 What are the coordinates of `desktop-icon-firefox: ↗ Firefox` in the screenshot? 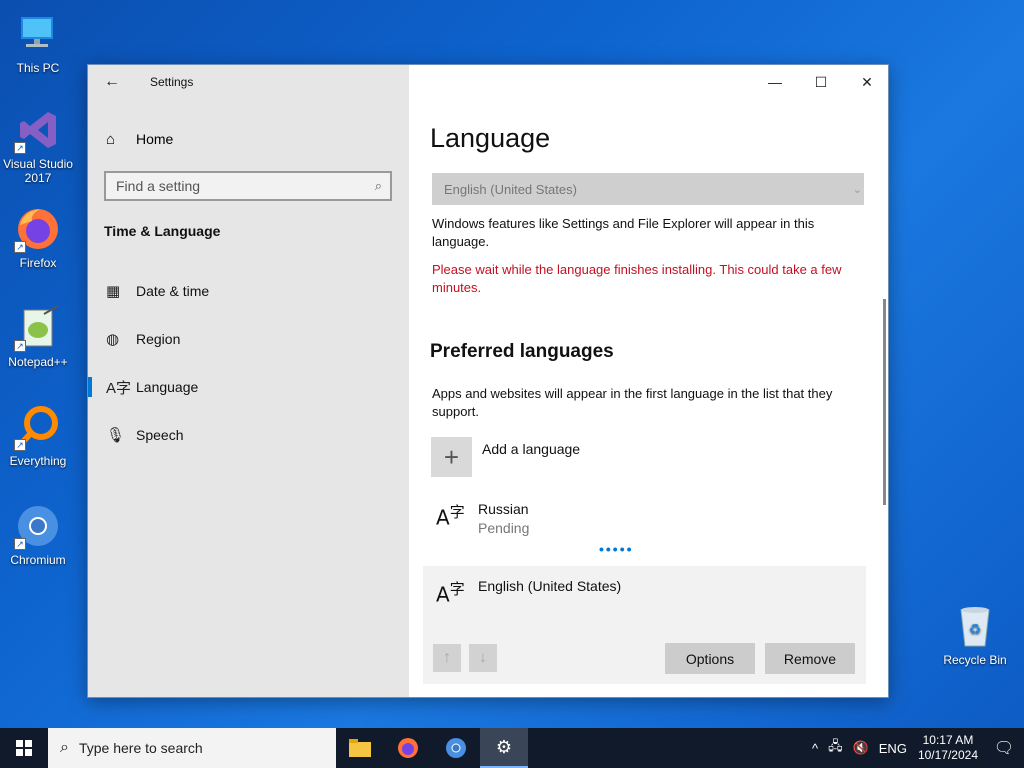 It's located at (38, 237).